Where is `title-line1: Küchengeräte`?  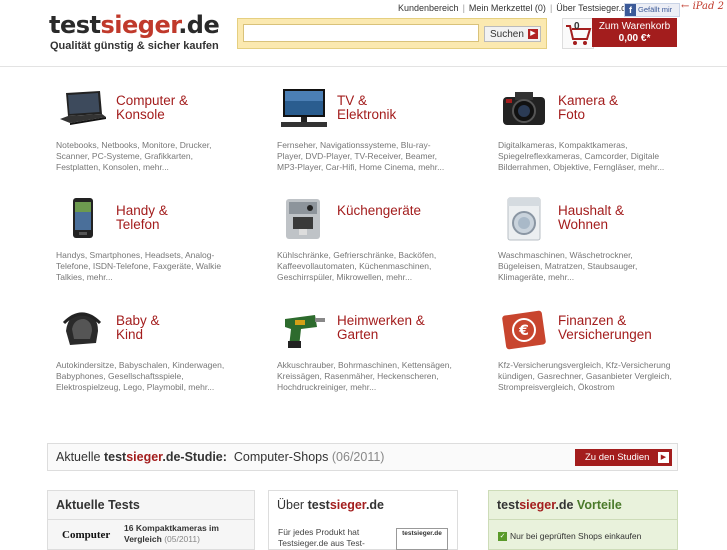 title-line1: Küchengeräte is located at coordinates (379, 210).